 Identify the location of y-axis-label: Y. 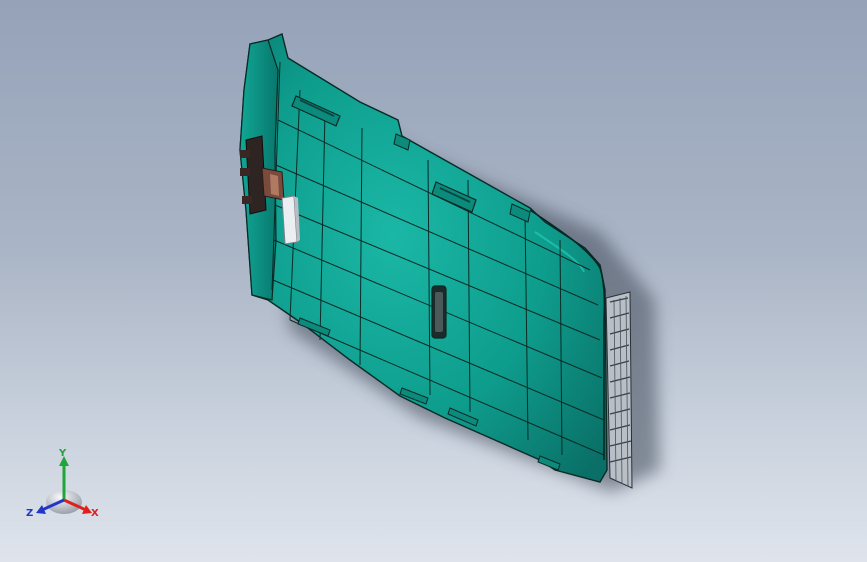
(62, 453).